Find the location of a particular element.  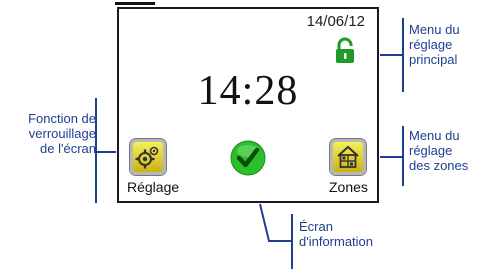

callout-arrow-zone-settings is located at coordinates (391, 157).